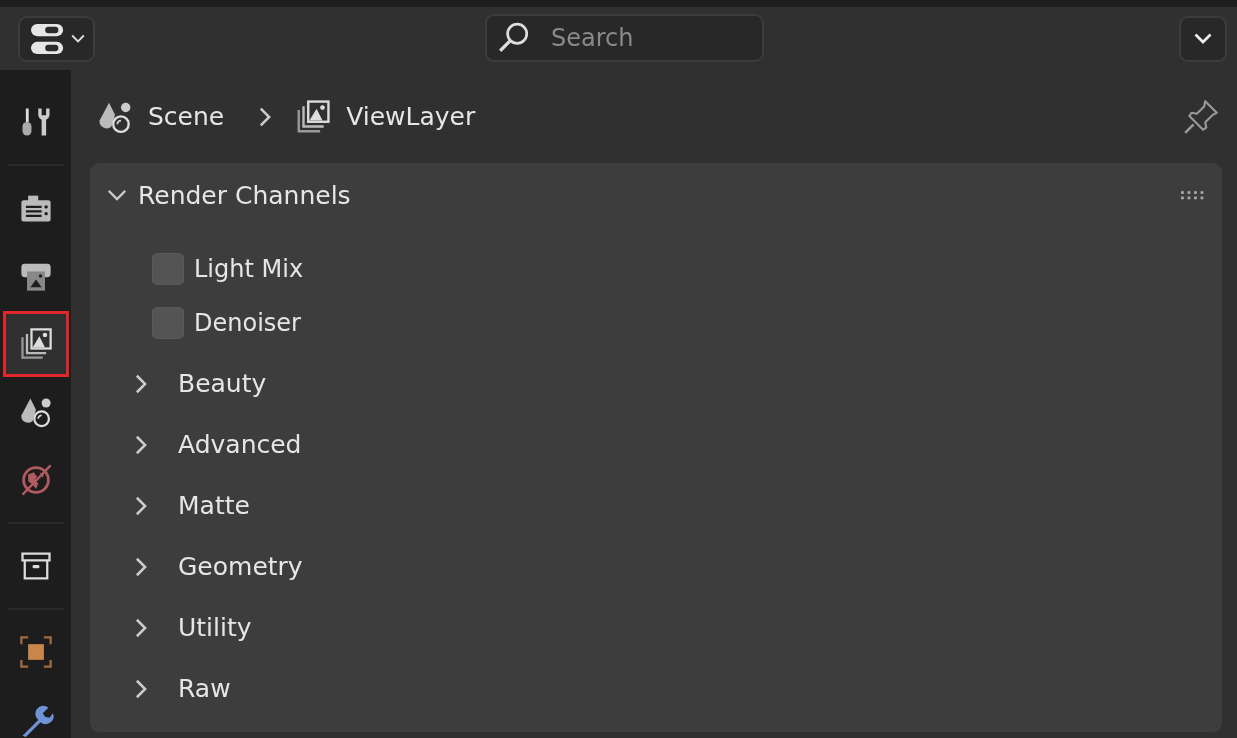  What do you see at coordinates (411, 116) in the screenshot?
I see `breadcrumb-label: ViewLayer` at bounding box center [411, 116].